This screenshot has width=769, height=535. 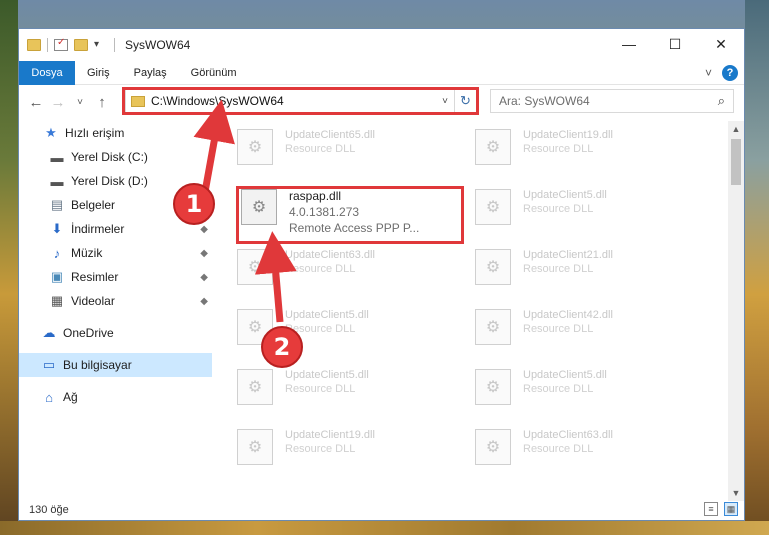 What do you see at coordinates (57, 300) in the screenshot?
I see `video-icon: ▦` at bounding box center [57, 300].